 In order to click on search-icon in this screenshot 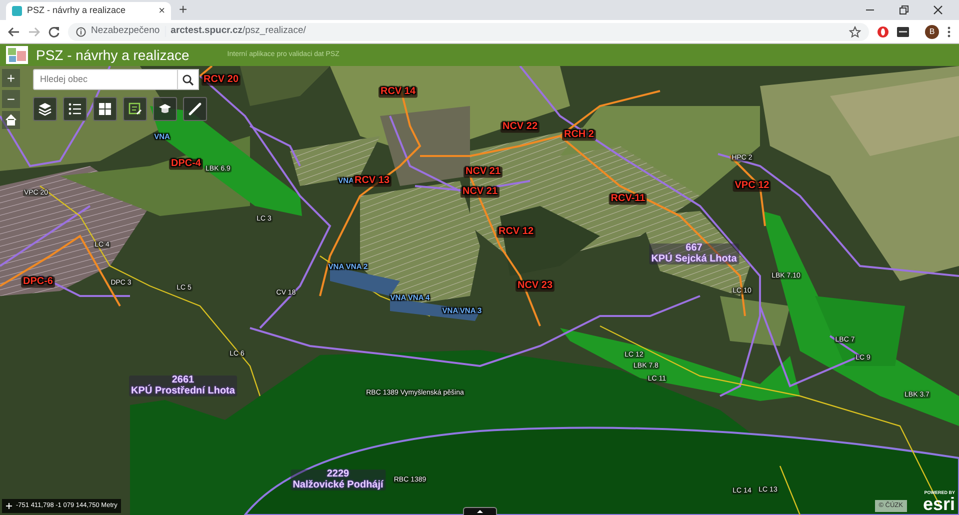, I will do `click(188, 80)`.